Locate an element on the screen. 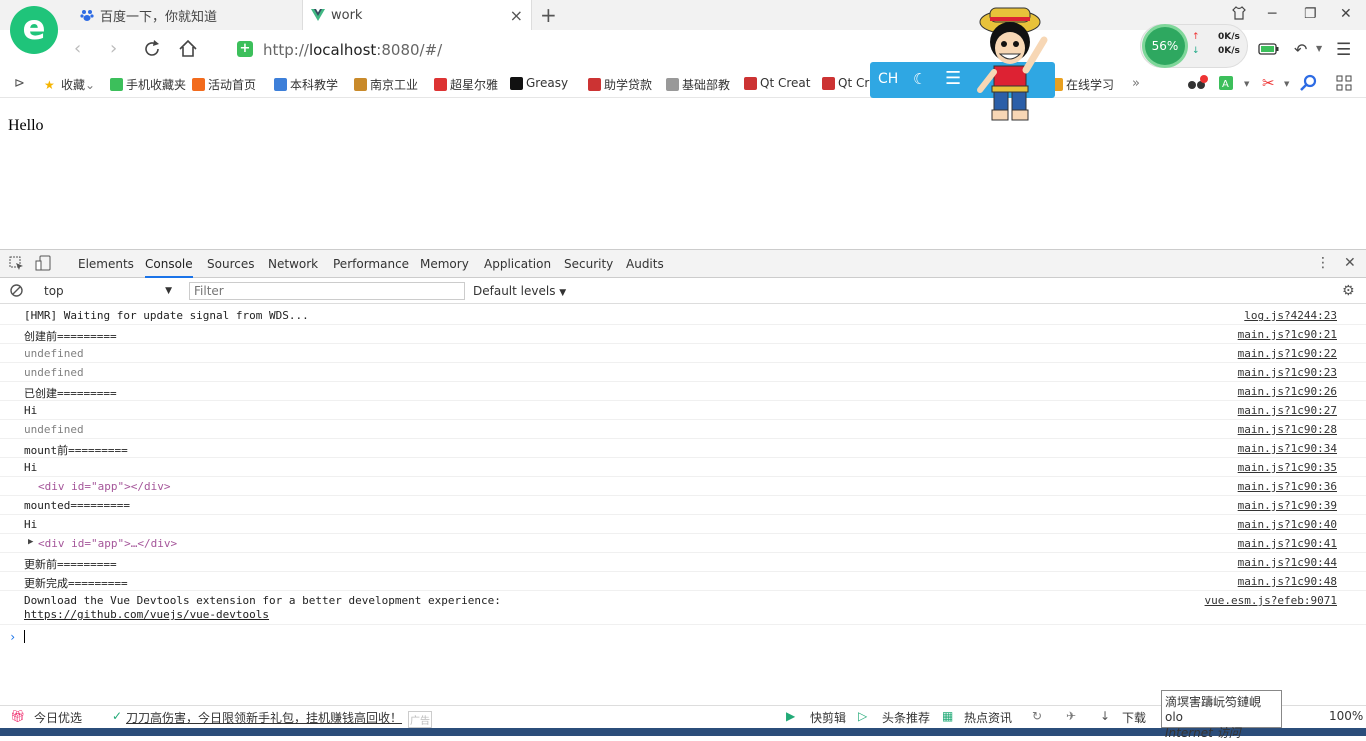 The height and width of the screenshot is (741, 1366). bookmark-item: 活动首页 is located at coordinates (224, 84).